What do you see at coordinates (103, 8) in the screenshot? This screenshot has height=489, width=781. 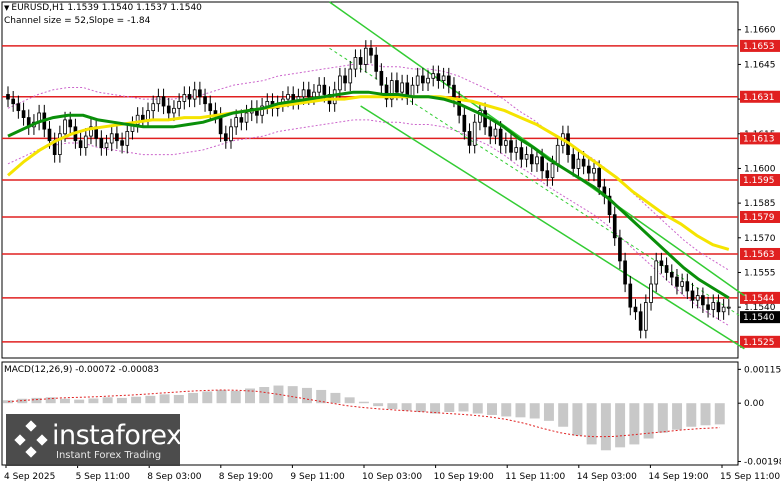 I see `symbol-header: ▼ EURUSD,H1 1.1539 1.1540 1.1537 1.1540` at bounding box center [103, 8].